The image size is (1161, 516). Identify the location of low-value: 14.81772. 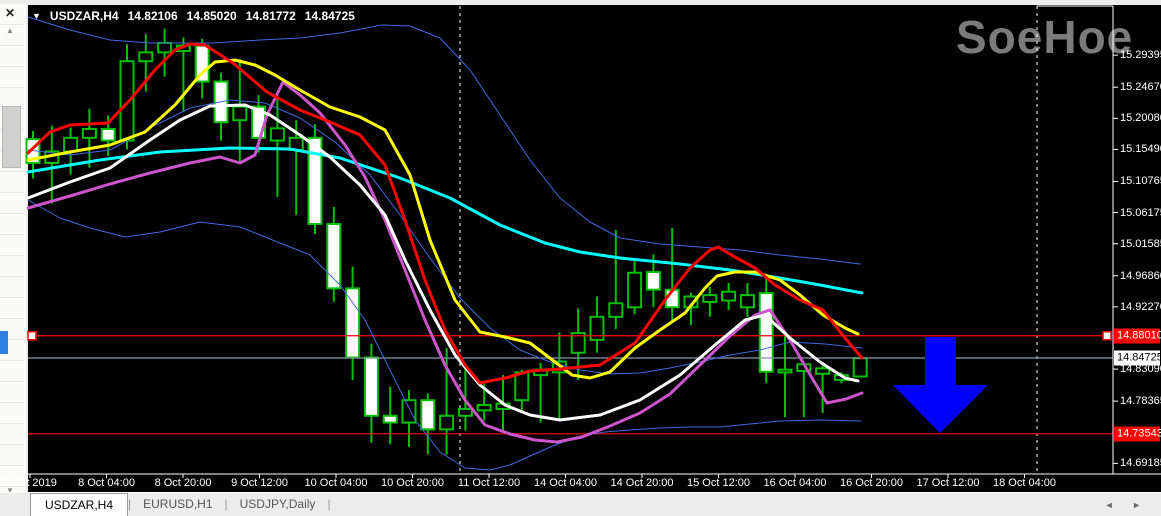
(270, 16).